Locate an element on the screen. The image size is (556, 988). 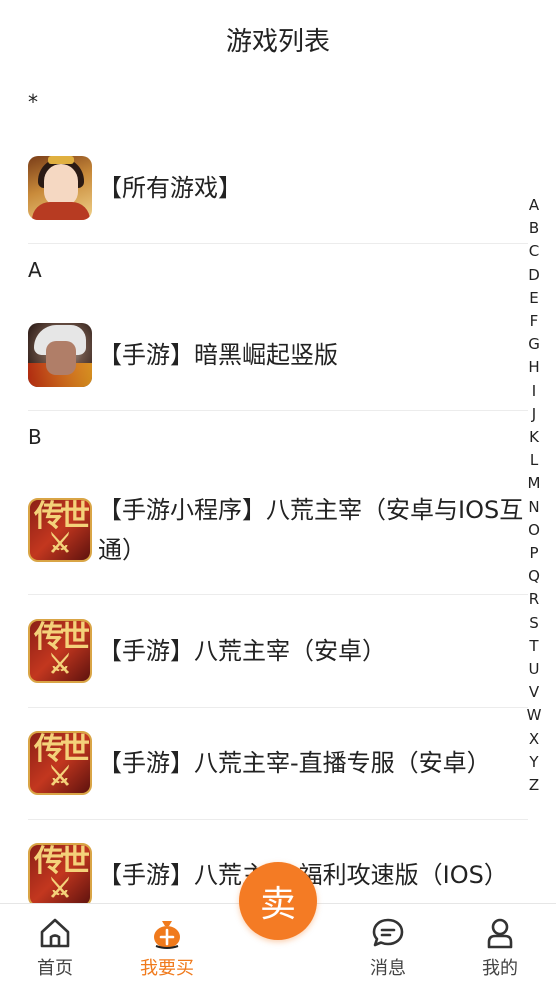
game-item-dark-rise: 【手游】暗黑崛起竖版 is located at coordinates (278, 355).